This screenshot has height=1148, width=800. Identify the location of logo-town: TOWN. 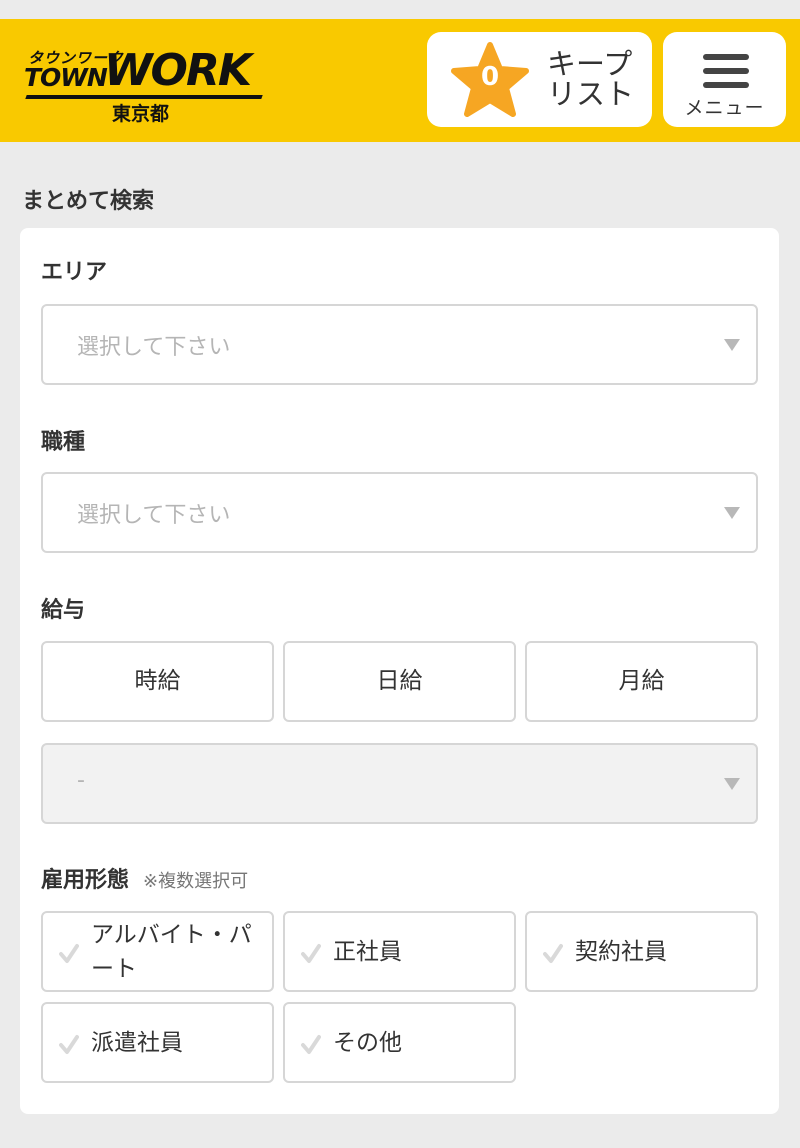
(66, 77).